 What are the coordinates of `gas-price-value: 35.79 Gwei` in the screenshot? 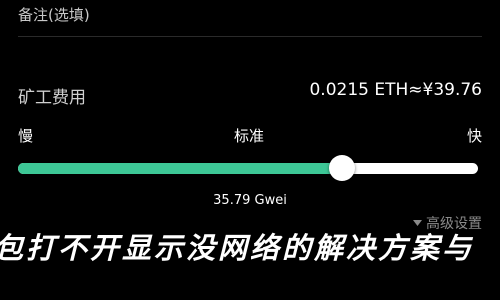 It's located at (250, 200).